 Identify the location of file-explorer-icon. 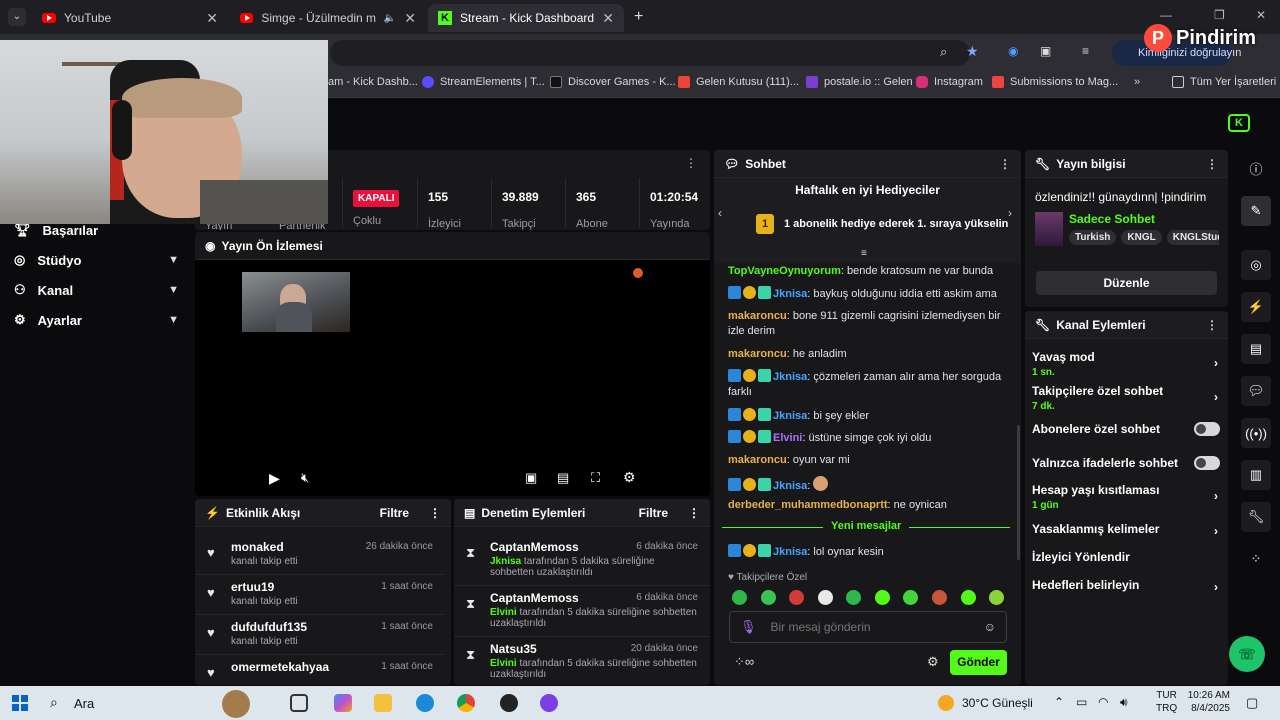
(383, 703).